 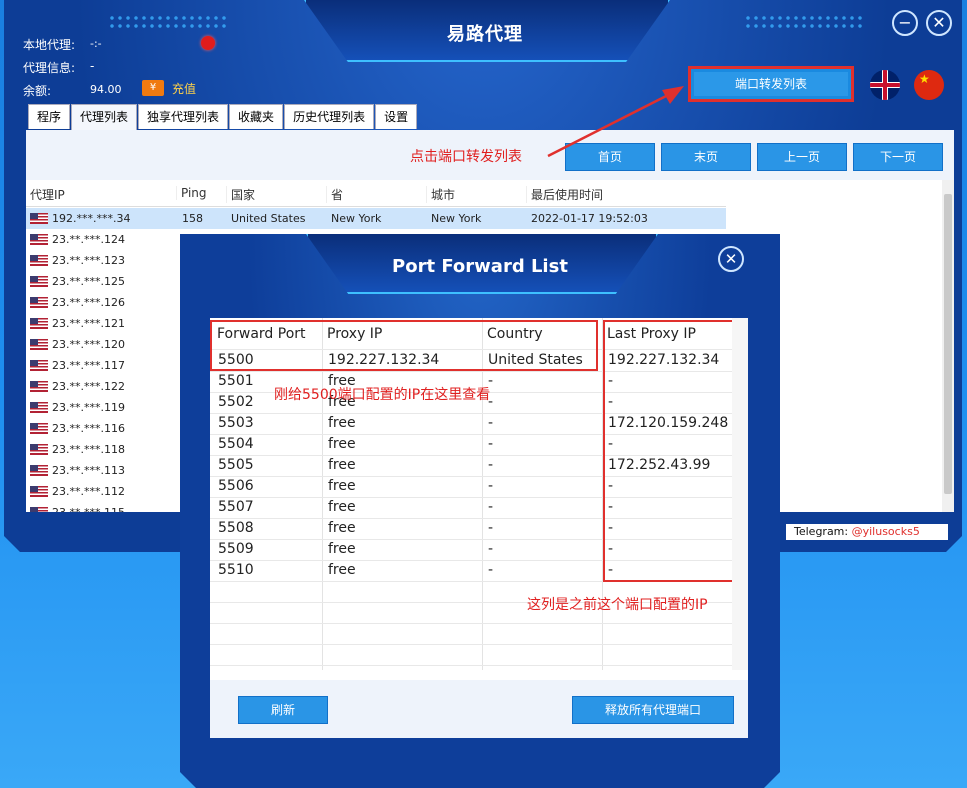 What do you see at coordinates (886, 531) in the screenshot?
I see `telegram-handle: @yilusocks5` at bounding box center [886, 531].